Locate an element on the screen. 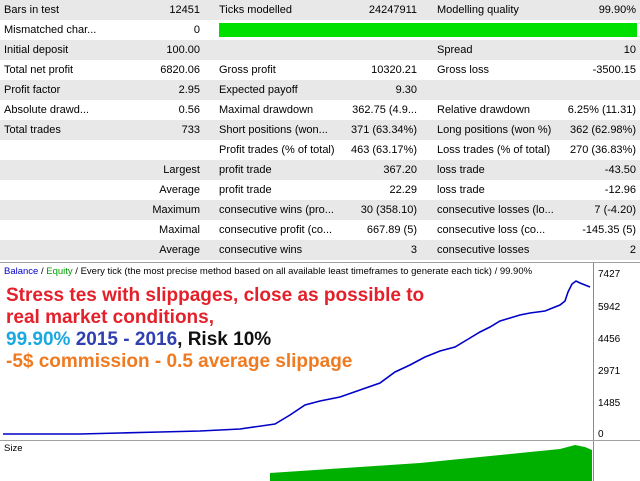 Image resolution: width=640 pixels, height=481 pixels. report-label: Relative drawdown is located at coordinates (483, 110).